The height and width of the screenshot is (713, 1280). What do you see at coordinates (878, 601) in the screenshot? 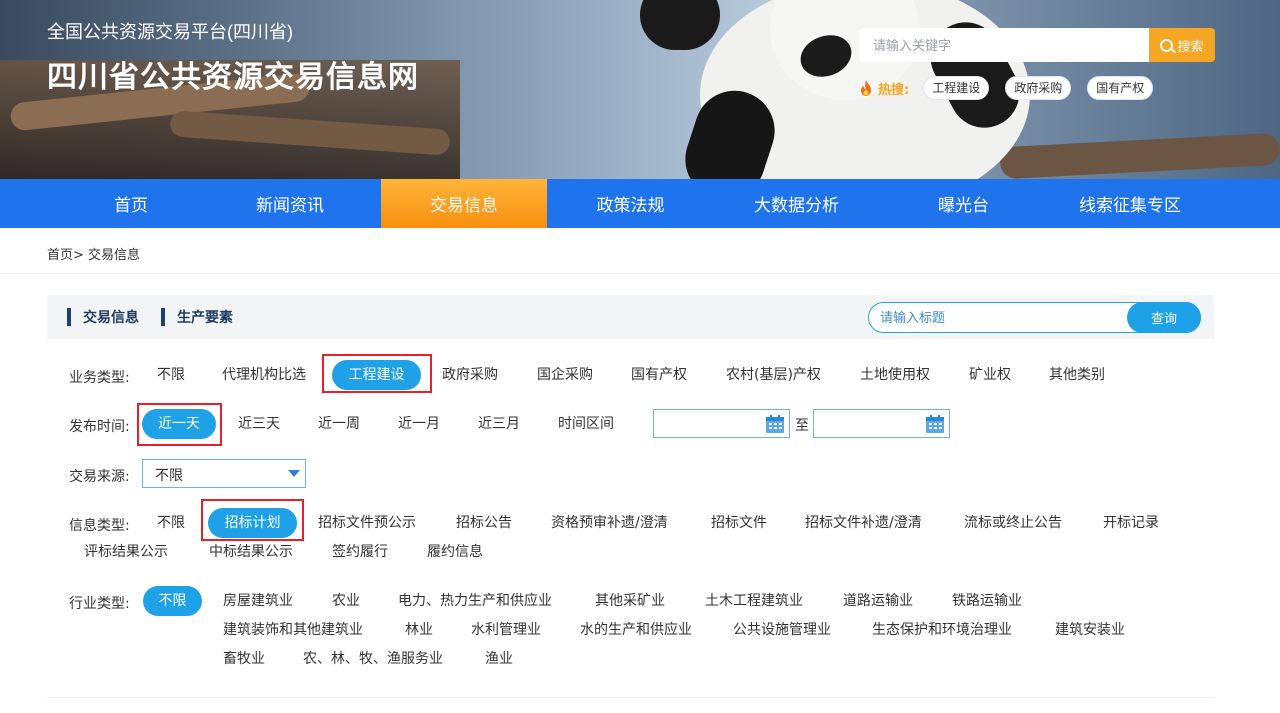
I see `industry-type-option: 道路运输业` at bounding box center [878, 601].